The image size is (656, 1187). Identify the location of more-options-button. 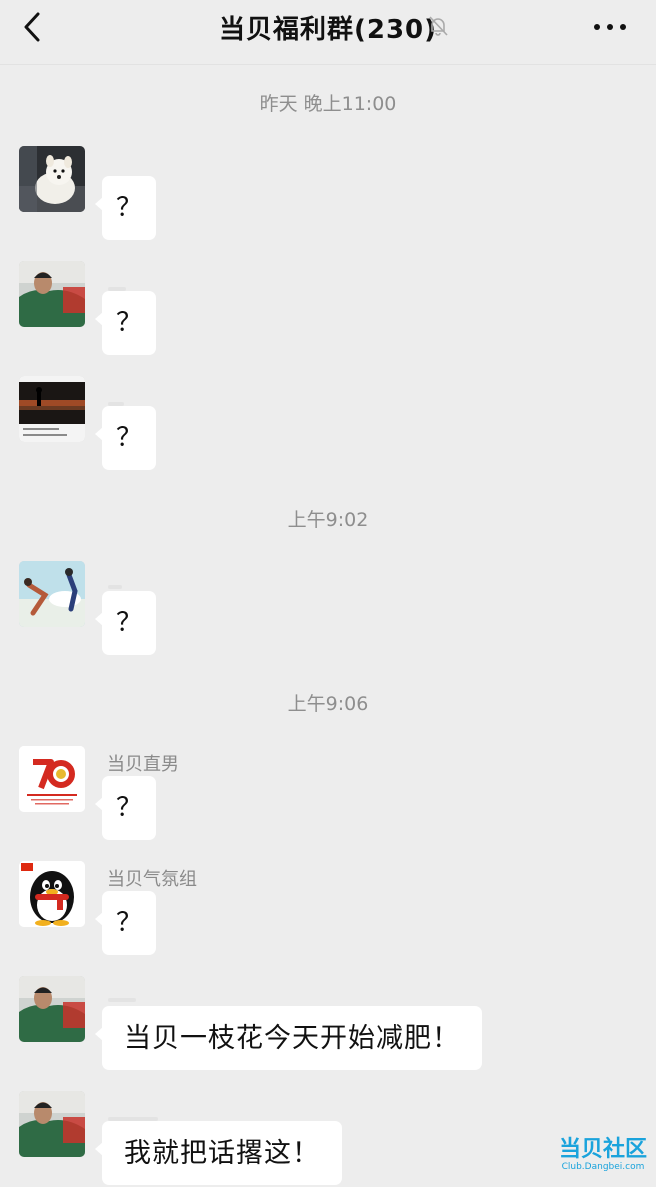
(610, 27).